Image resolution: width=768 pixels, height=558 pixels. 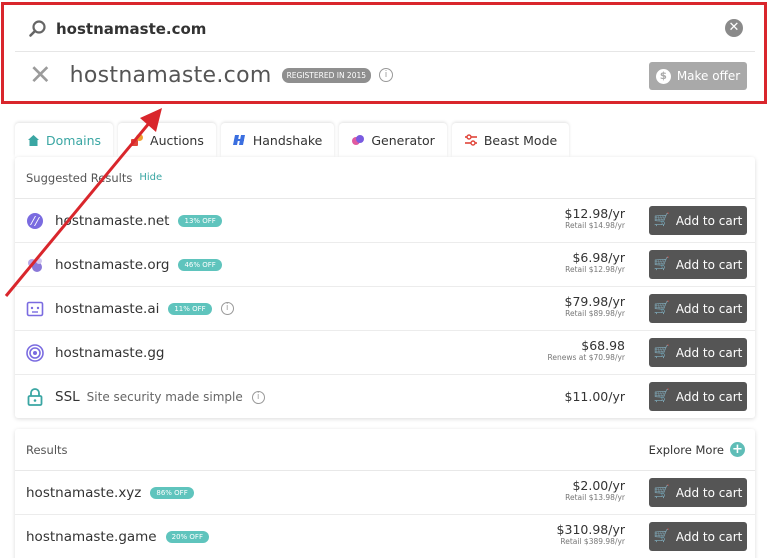 I want to click on domain-name: hostnamaste.org, so click(x=112, y=265).